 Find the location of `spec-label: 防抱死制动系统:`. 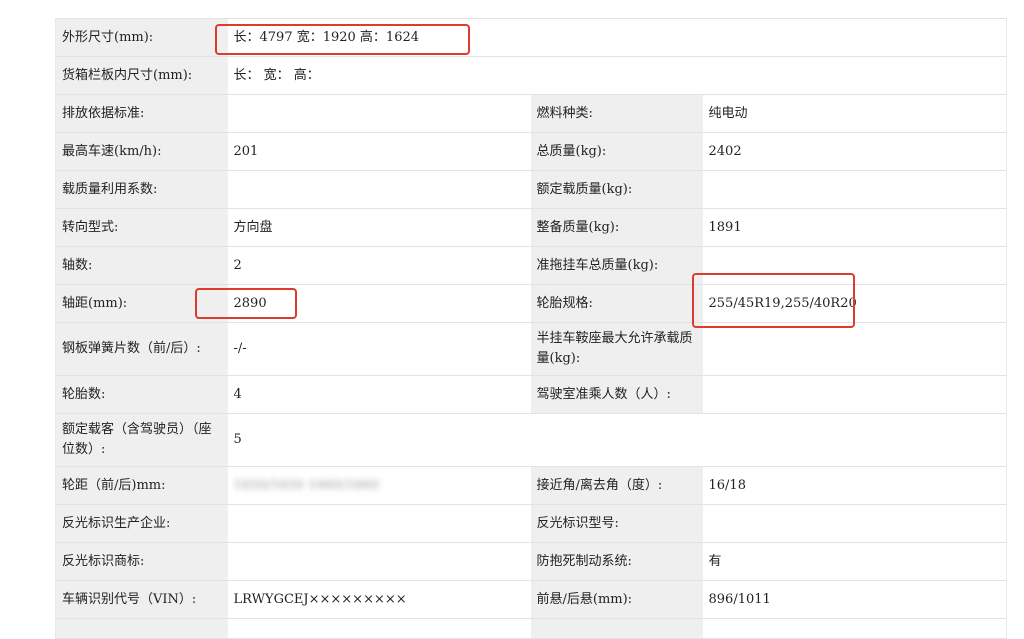

spec-label: 防抱死制动系统: is located at coordinates (616, 561).